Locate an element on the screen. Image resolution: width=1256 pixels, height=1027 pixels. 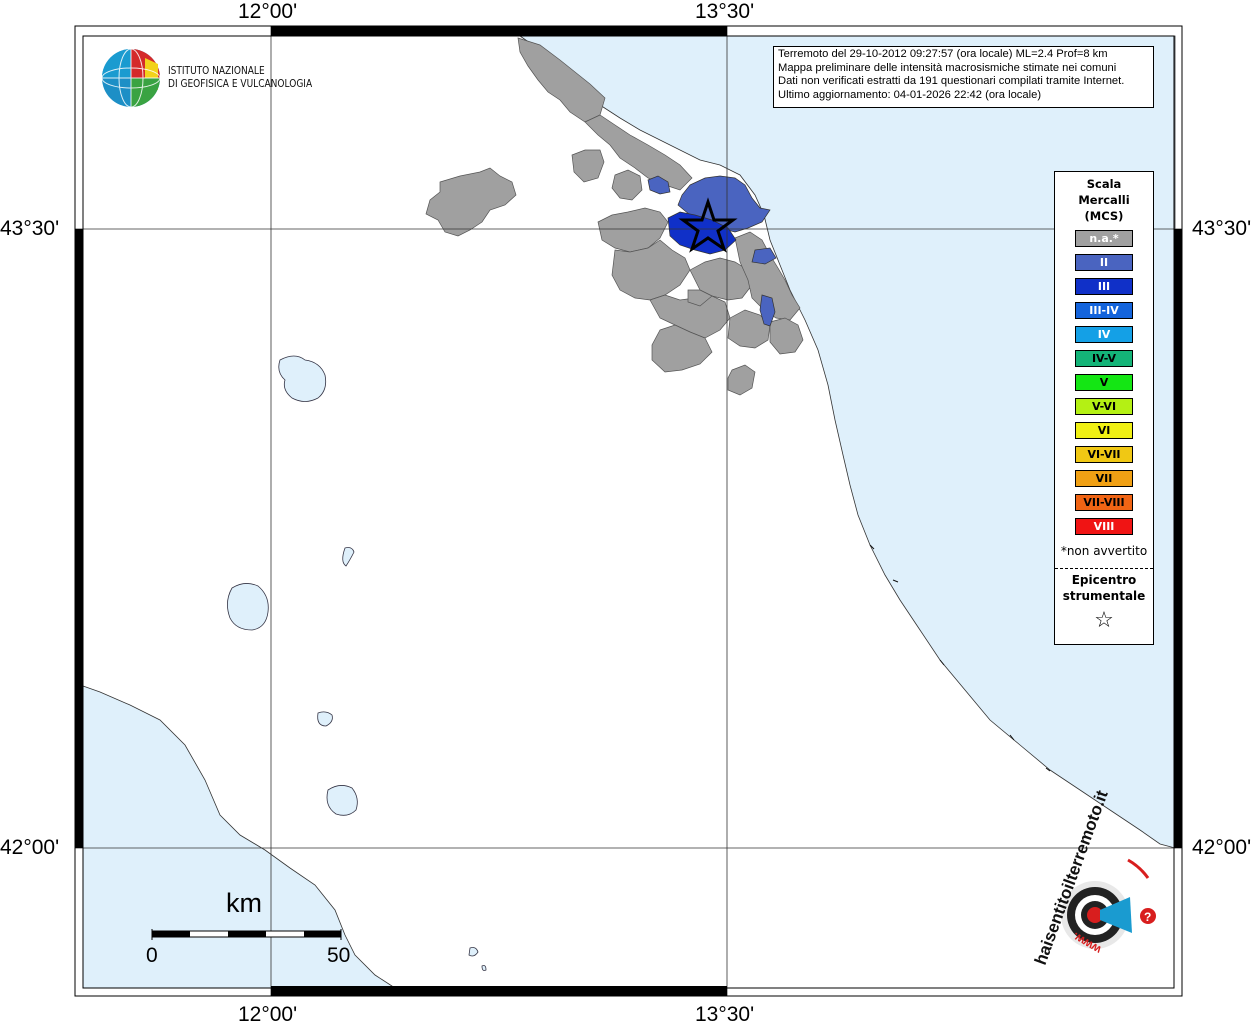
legend-title-line1: Scala is located at coordinates (1104, 184).